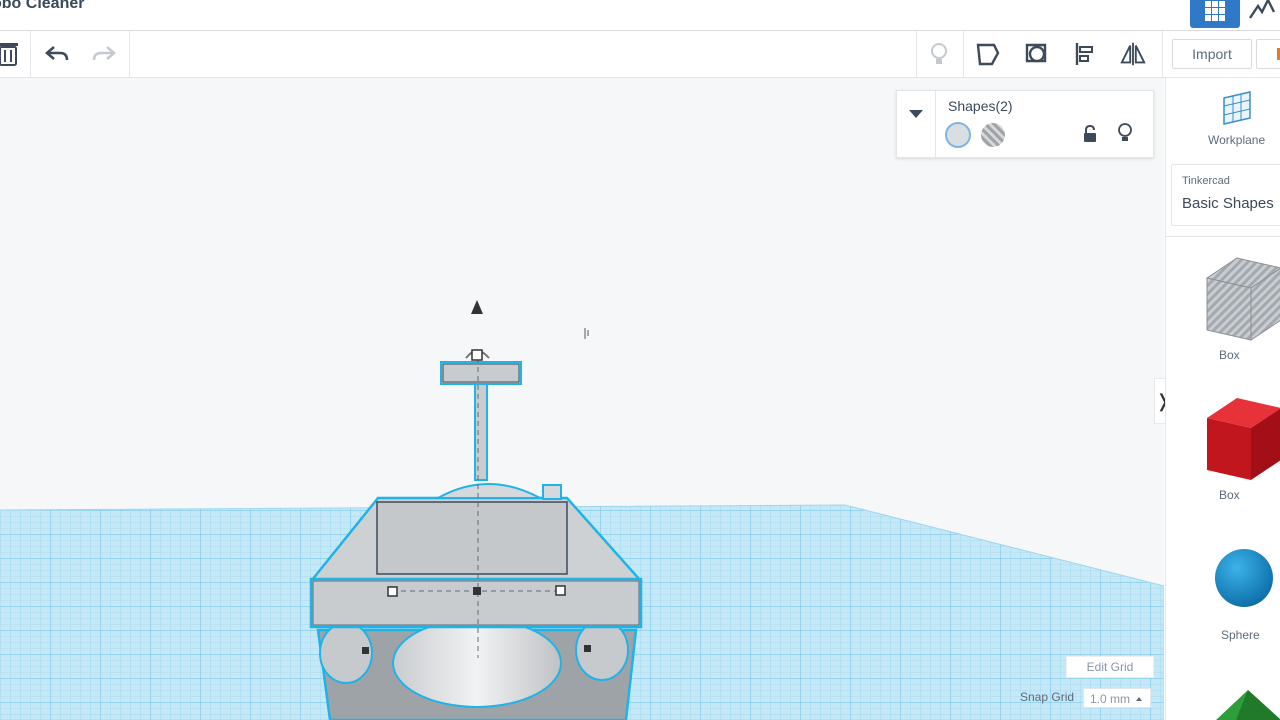  What do you see at coordinates (392, 591) in the screenshot?
I see `scale-handle-left` at bounding box center [392, 591].